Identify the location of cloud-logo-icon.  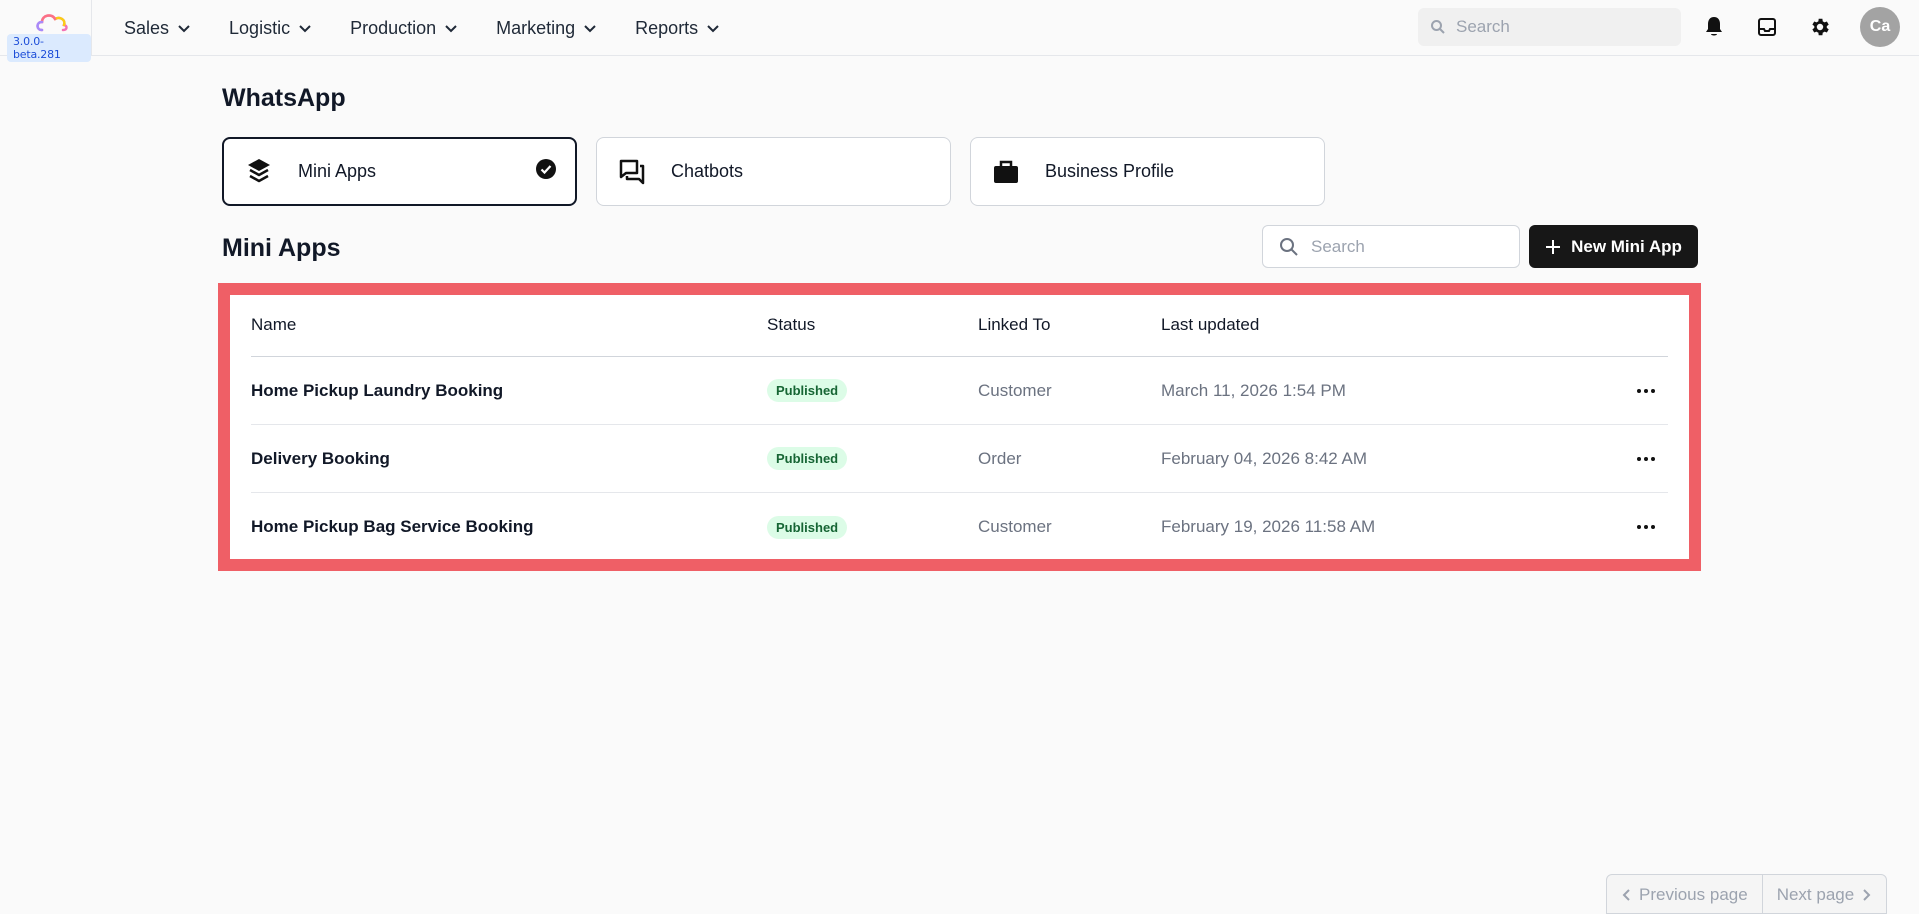
(52, 23).